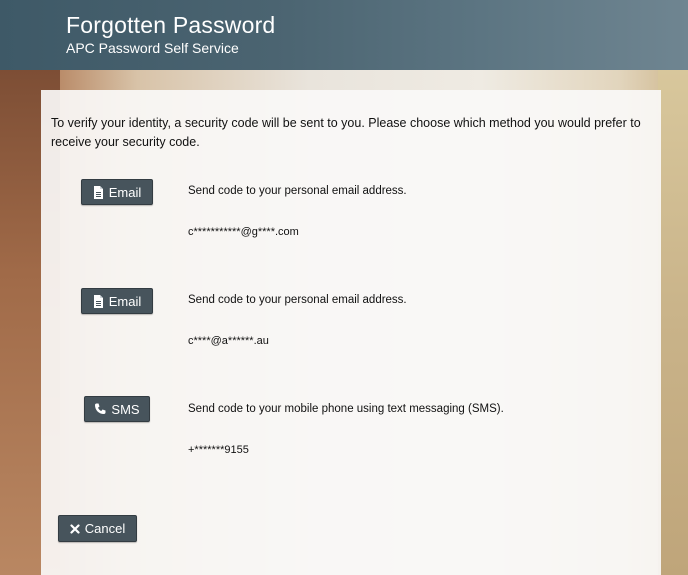 This screenshot has width=688, height=575. I want to click on sms-button-label: SMS, so click(125, 409).